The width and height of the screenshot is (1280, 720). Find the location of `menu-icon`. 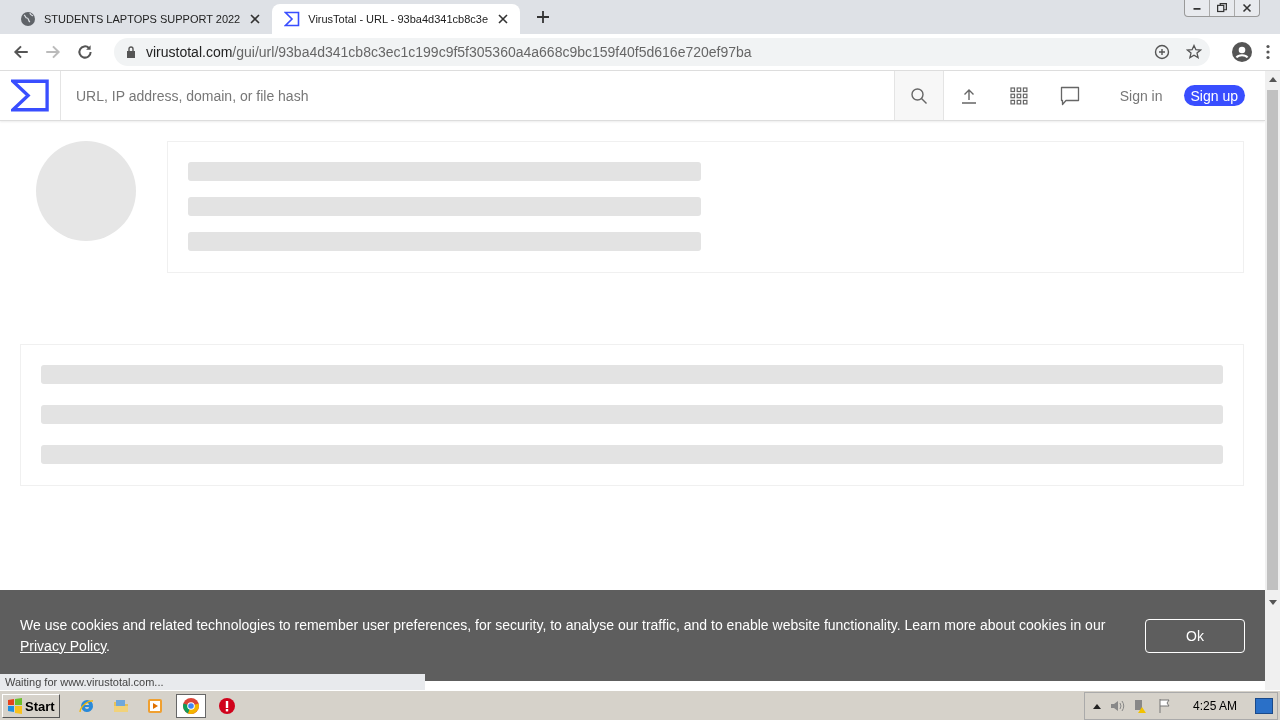

menu-icon is located at coordinates (1268, 52).